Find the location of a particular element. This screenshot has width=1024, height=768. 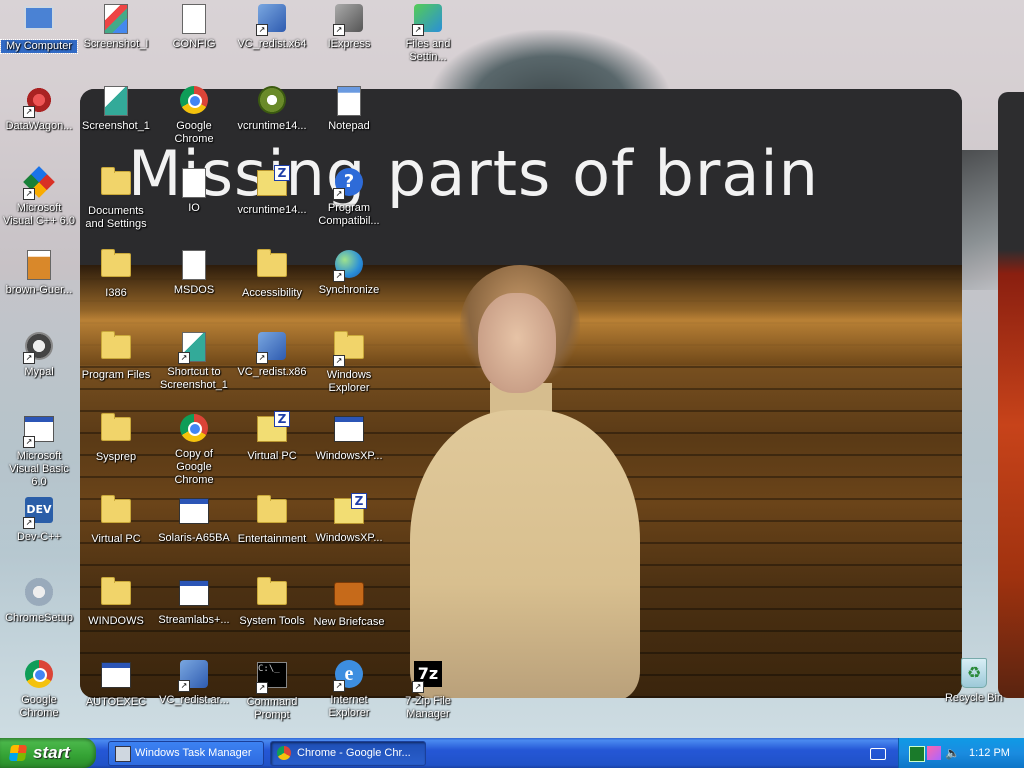

desktop-icon-windows: WINDOWS is located at coordinates (116, 602).